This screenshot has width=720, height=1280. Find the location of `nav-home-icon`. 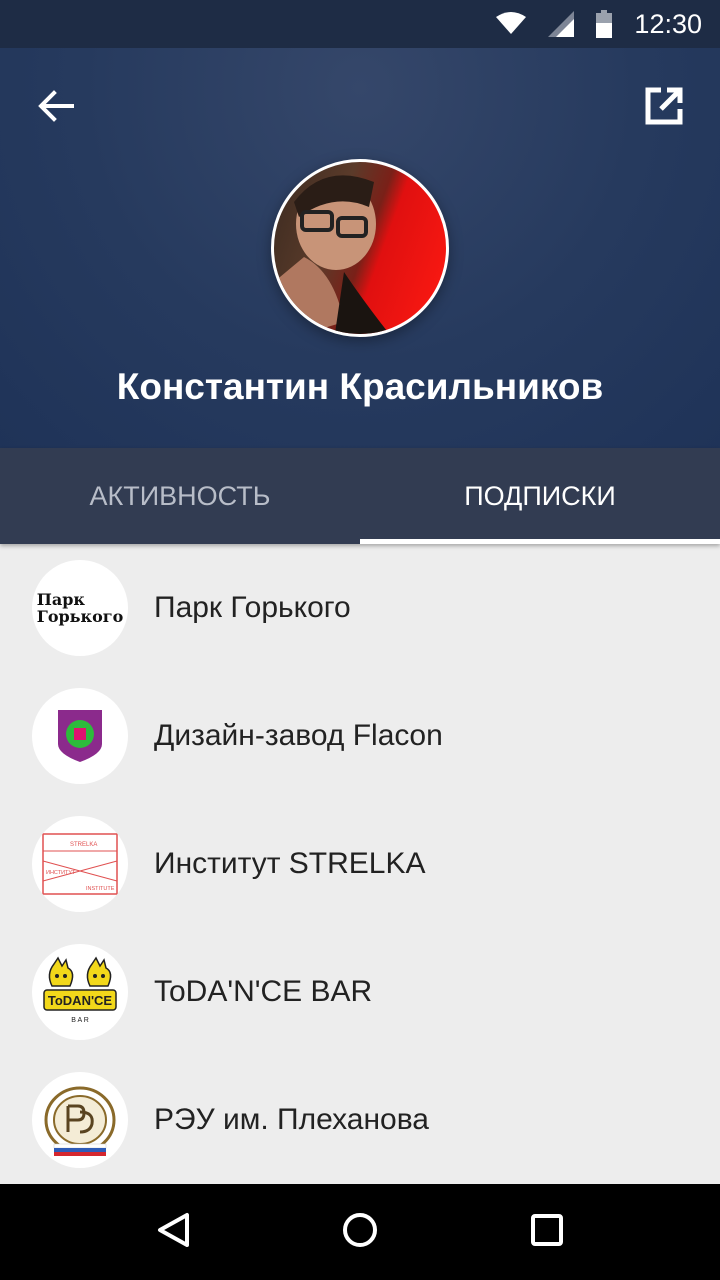

nav-home-icon is located at coordinates (360, 1232).